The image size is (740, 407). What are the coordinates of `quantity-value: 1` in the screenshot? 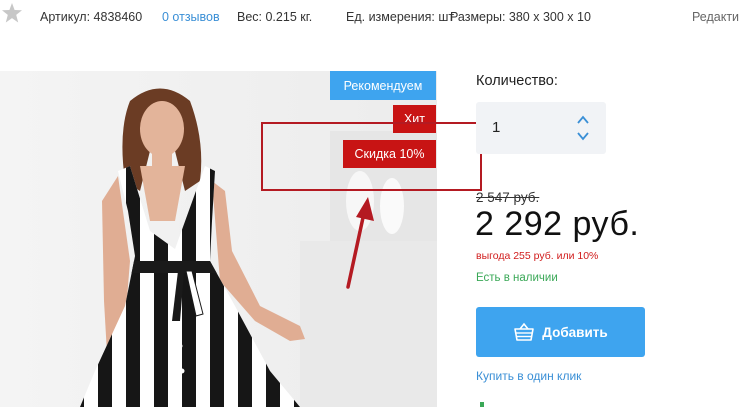 It's located at (496, 127).